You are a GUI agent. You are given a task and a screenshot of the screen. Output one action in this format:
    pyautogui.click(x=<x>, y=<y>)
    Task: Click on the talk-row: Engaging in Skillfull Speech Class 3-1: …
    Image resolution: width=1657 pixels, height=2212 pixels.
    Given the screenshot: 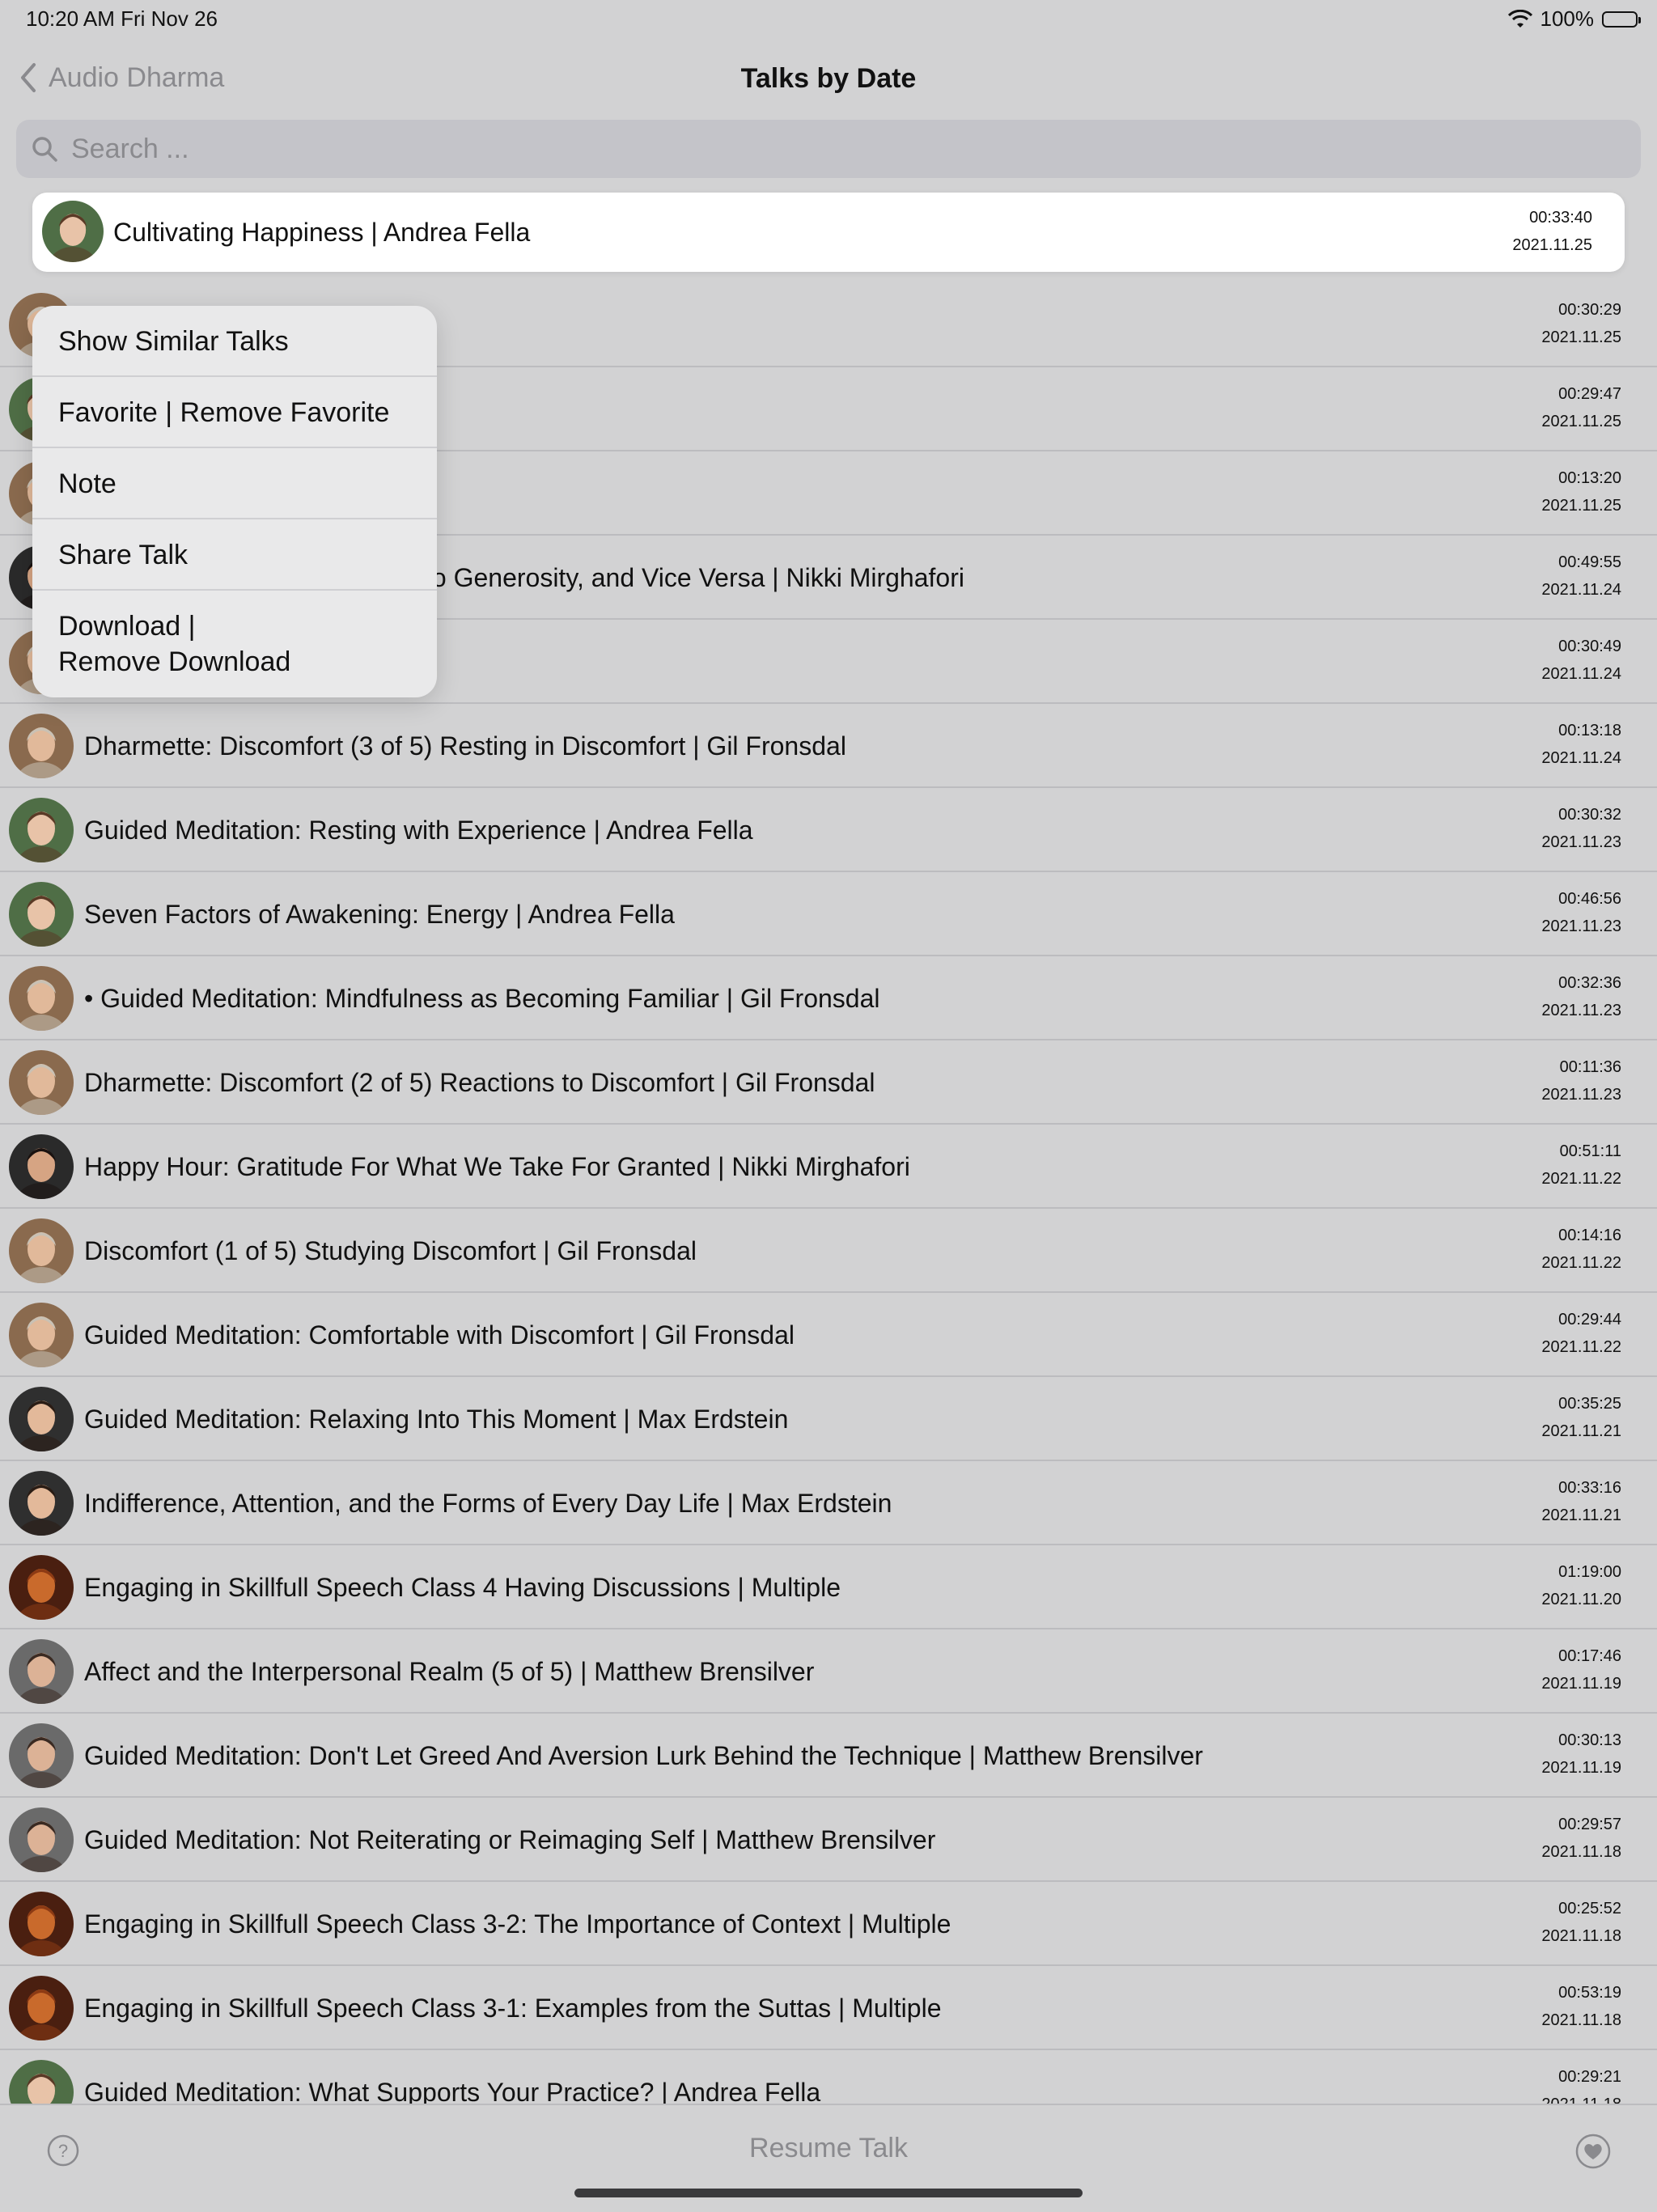 What is the action you would take?
    pyautogui.click(x=828, y=2008)
    